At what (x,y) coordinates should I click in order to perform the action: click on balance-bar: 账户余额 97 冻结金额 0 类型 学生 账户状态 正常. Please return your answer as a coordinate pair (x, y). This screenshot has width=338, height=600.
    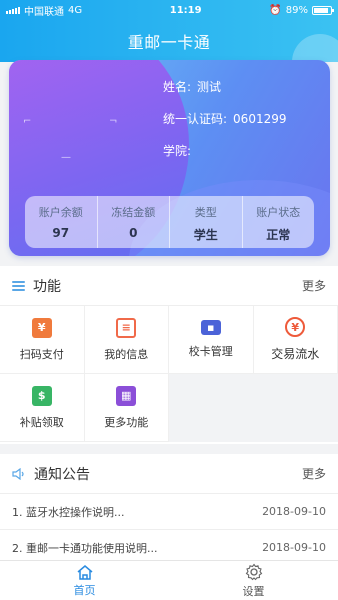
    Looking at the image, I should click on (169, 222).